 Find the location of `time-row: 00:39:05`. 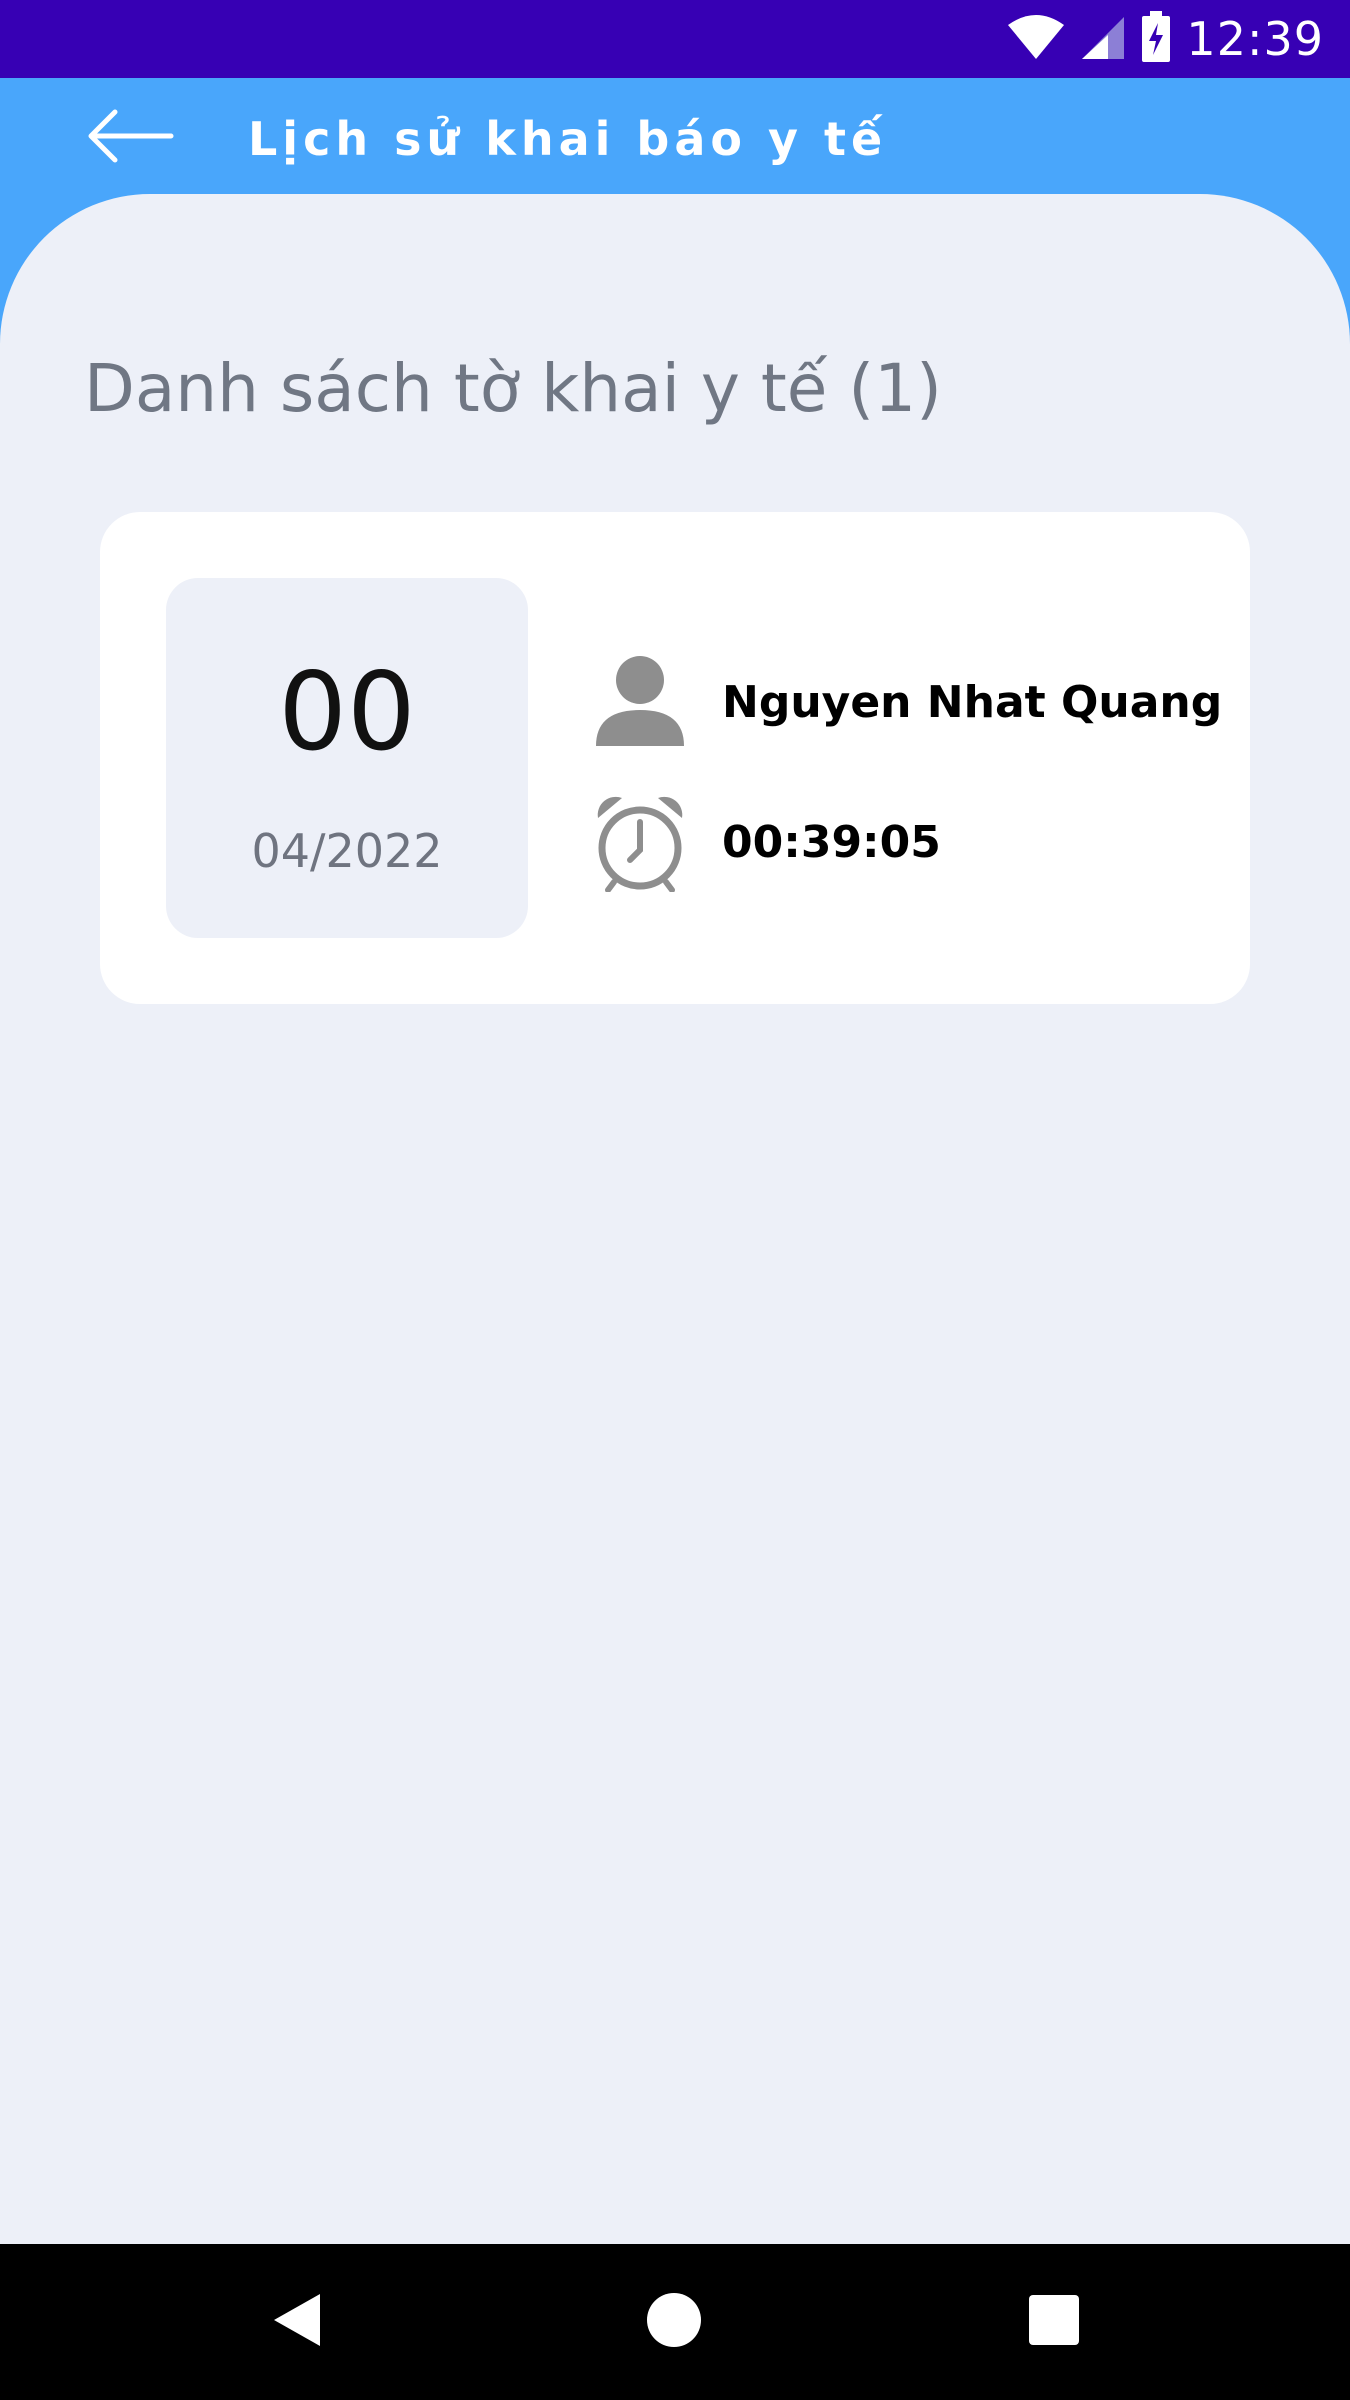

time-row: 00:39:05 is located at coordinates (765, 842).